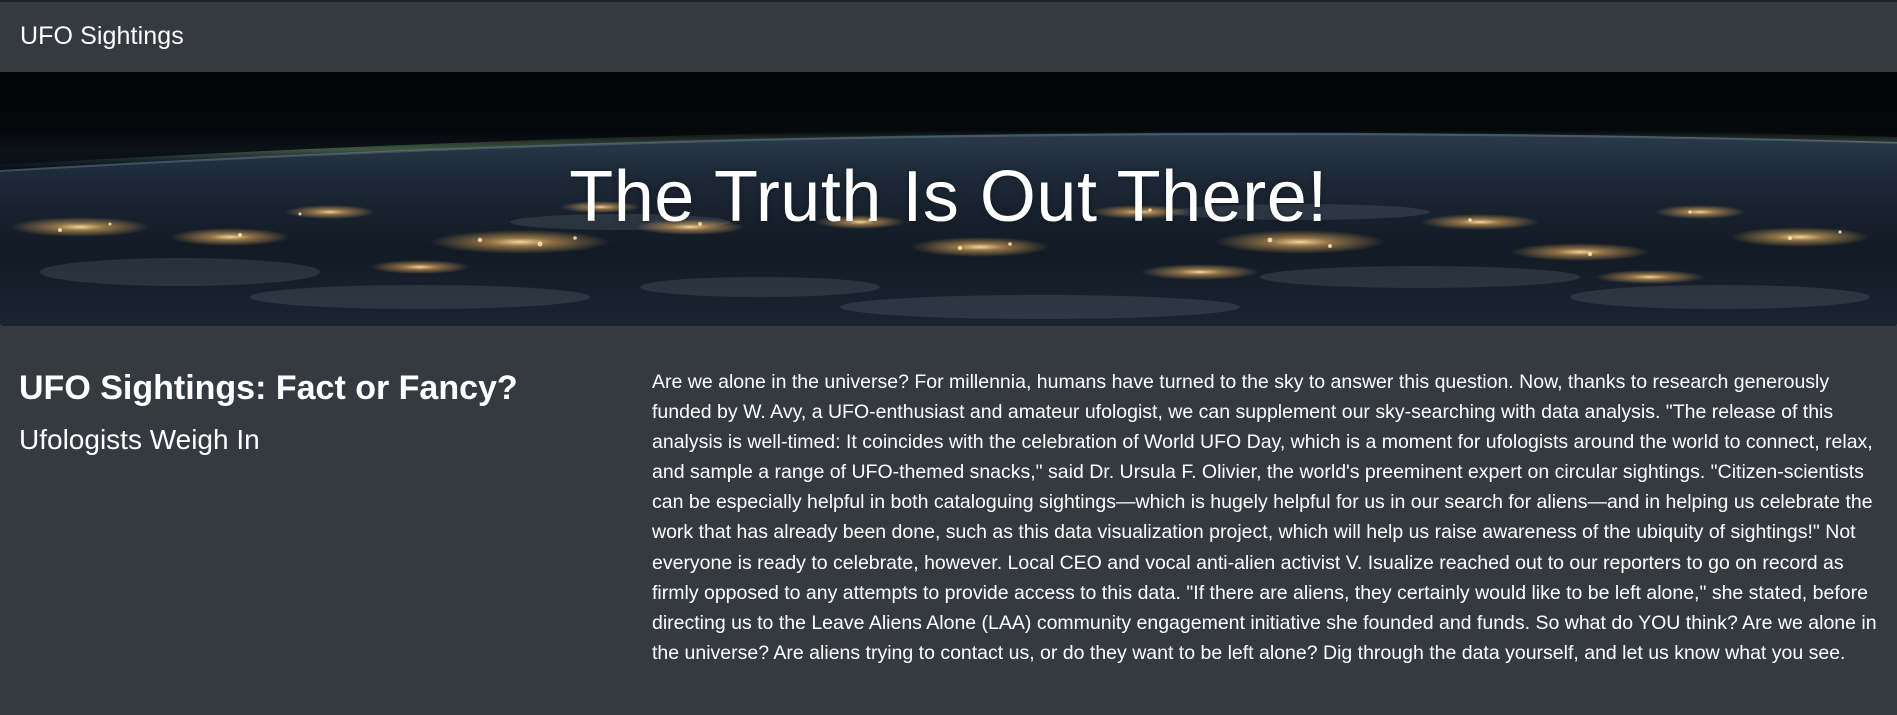 This screenshot has height=715, width=1897. I want to click on hero-title: The Truth Is Out There!, so click(948, 197).